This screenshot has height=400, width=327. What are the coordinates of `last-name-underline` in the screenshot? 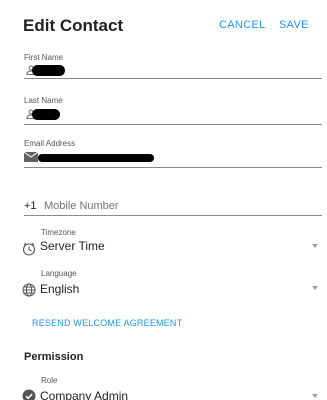 It's located at (173, 124).